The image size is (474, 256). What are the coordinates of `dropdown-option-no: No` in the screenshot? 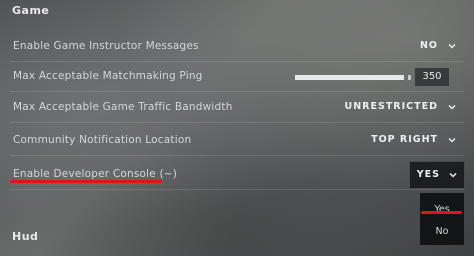 It's located at (442, 231).